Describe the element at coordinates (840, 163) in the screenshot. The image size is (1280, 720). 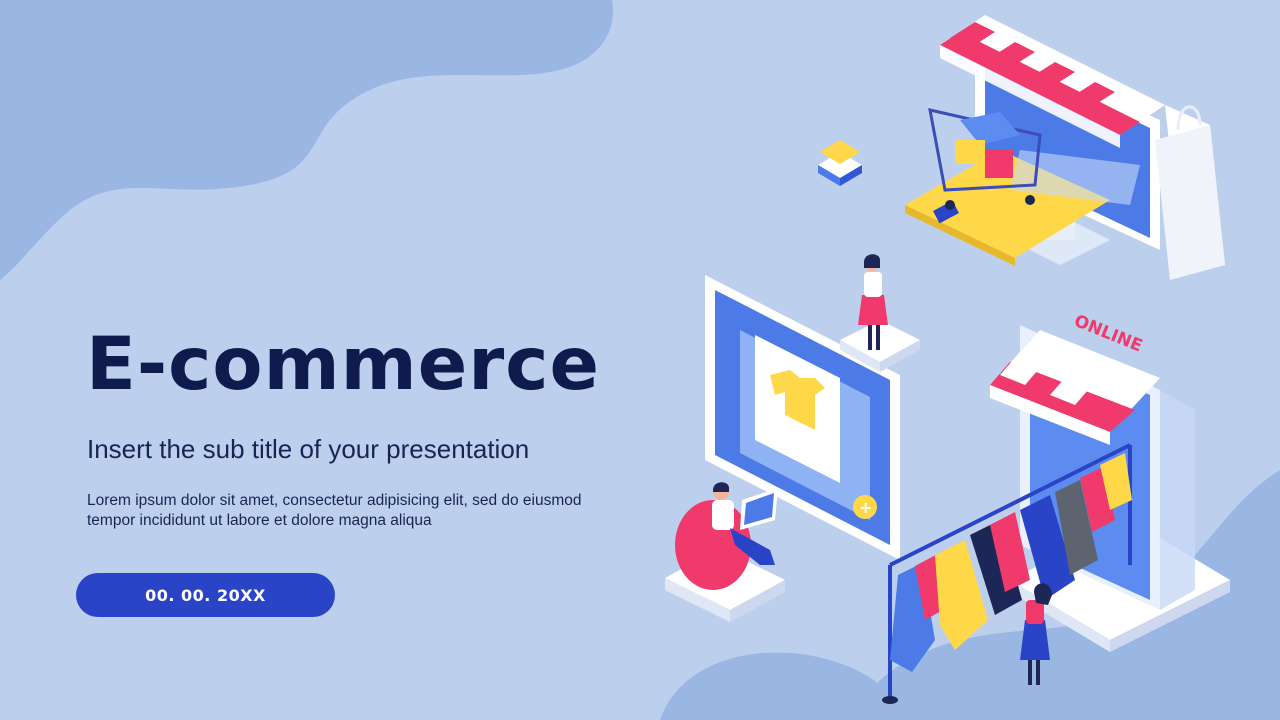
I see `stacked-cards-icon` at that location.